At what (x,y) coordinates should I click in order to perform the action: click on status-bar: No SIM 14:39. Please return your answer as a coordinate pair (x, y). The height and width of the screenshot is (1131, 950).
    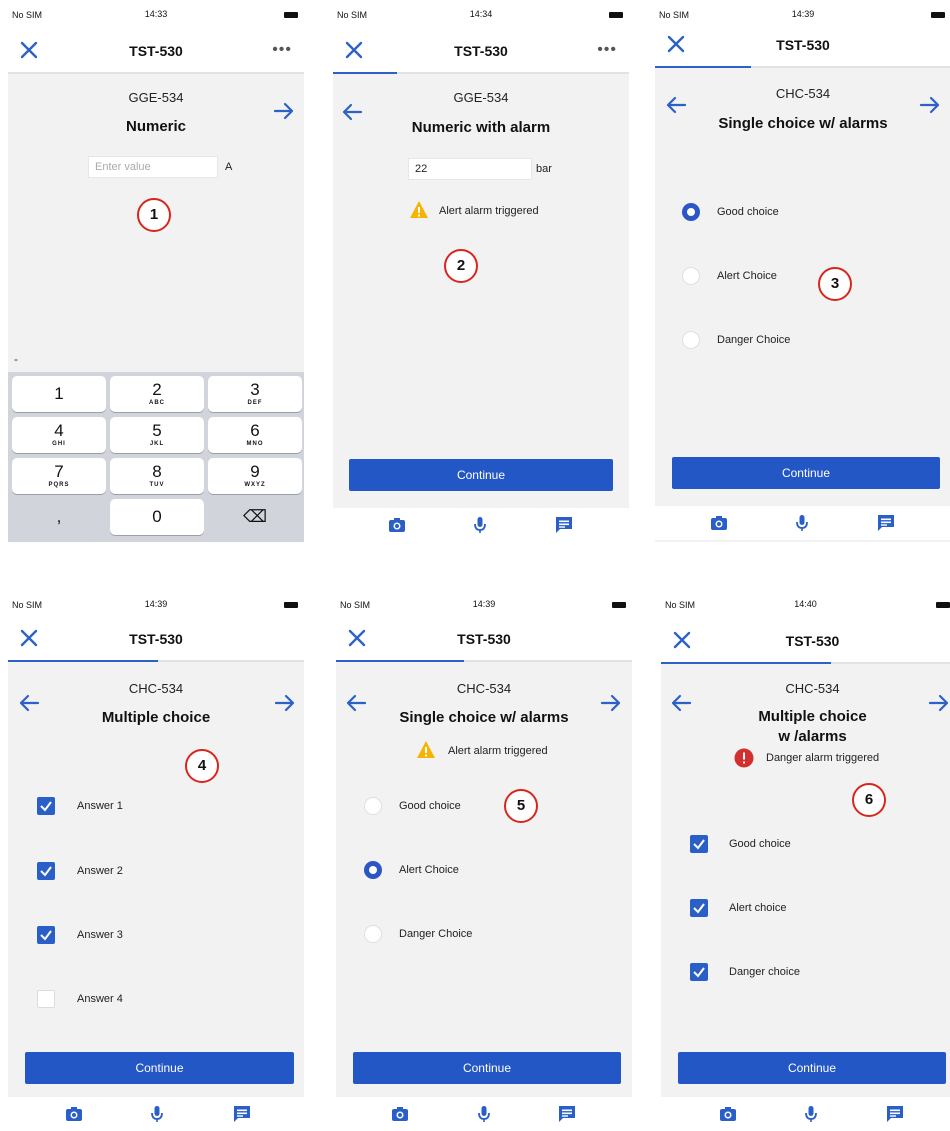
    Looking at the image, I should click on (484, 604).